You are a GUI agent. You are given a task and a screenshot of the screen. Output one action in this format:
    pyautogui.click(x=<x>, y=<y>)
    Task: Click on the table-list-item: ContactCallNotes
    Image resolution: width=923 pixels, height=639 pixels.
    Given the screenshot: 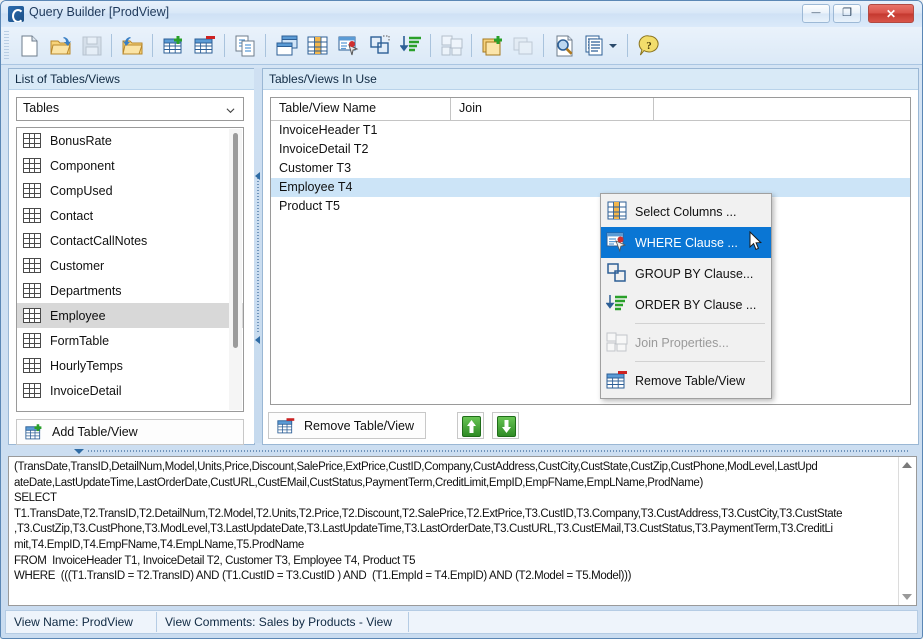 What is the action you would take?
    pyautogui.click(x=130, y=240)
    